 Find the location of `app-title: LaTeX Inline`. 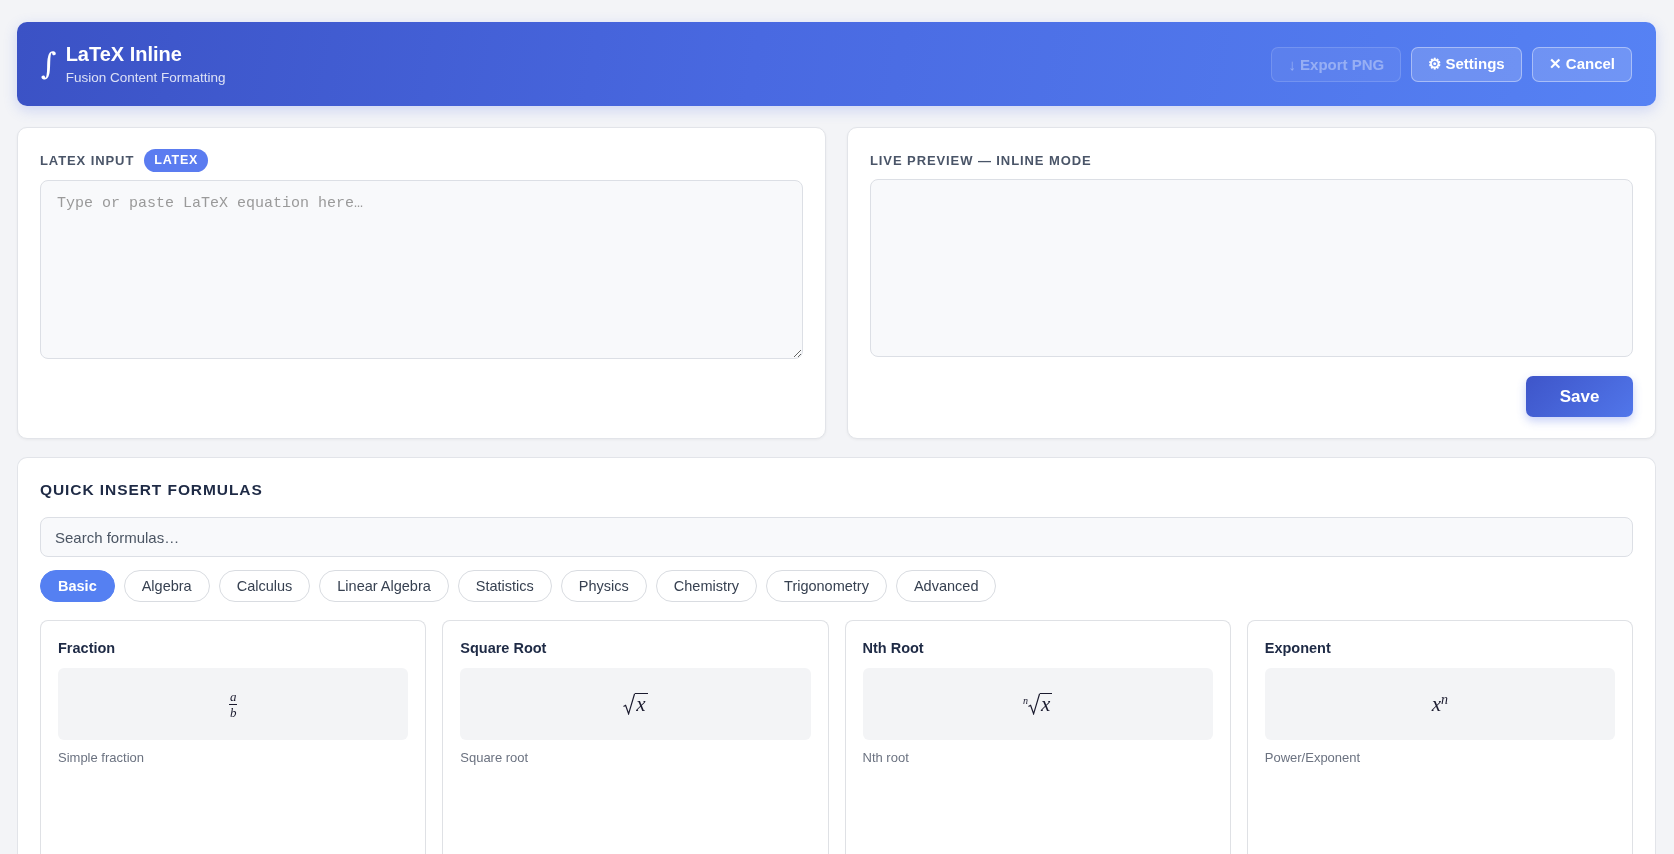

app-title: LaTeX Inline is located at coordinates (124, 53).